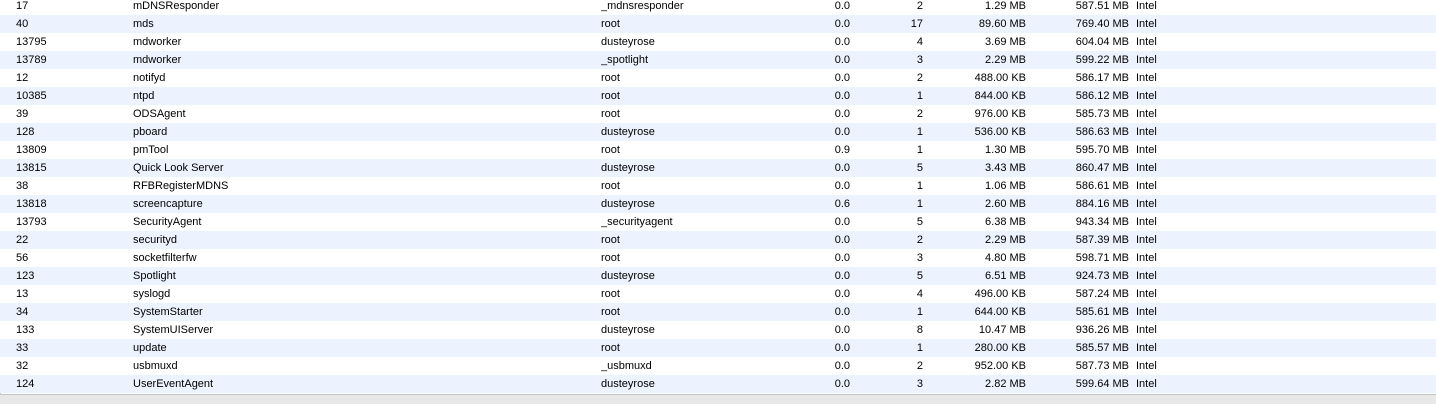  Describe the element at coordinates (31, 168) in the screenshot. I see `pid-cell: 13815` at that location.